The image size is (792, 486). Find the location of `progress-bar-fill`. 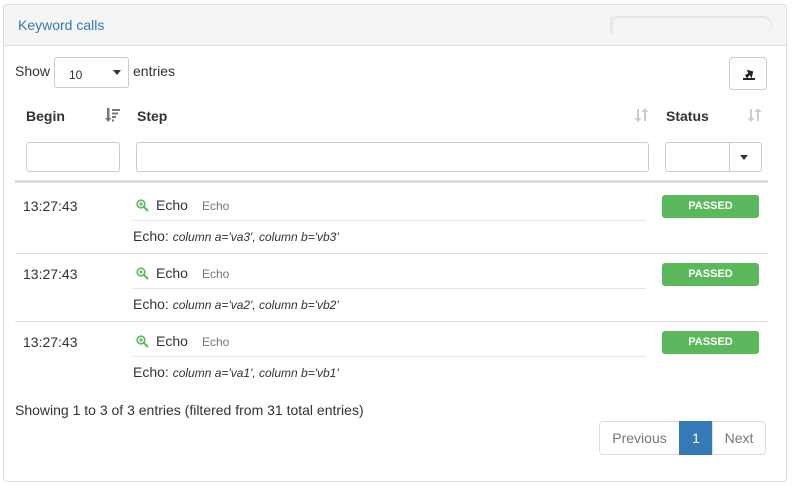

progress-bar-fill is located at coordinates (612, 25).